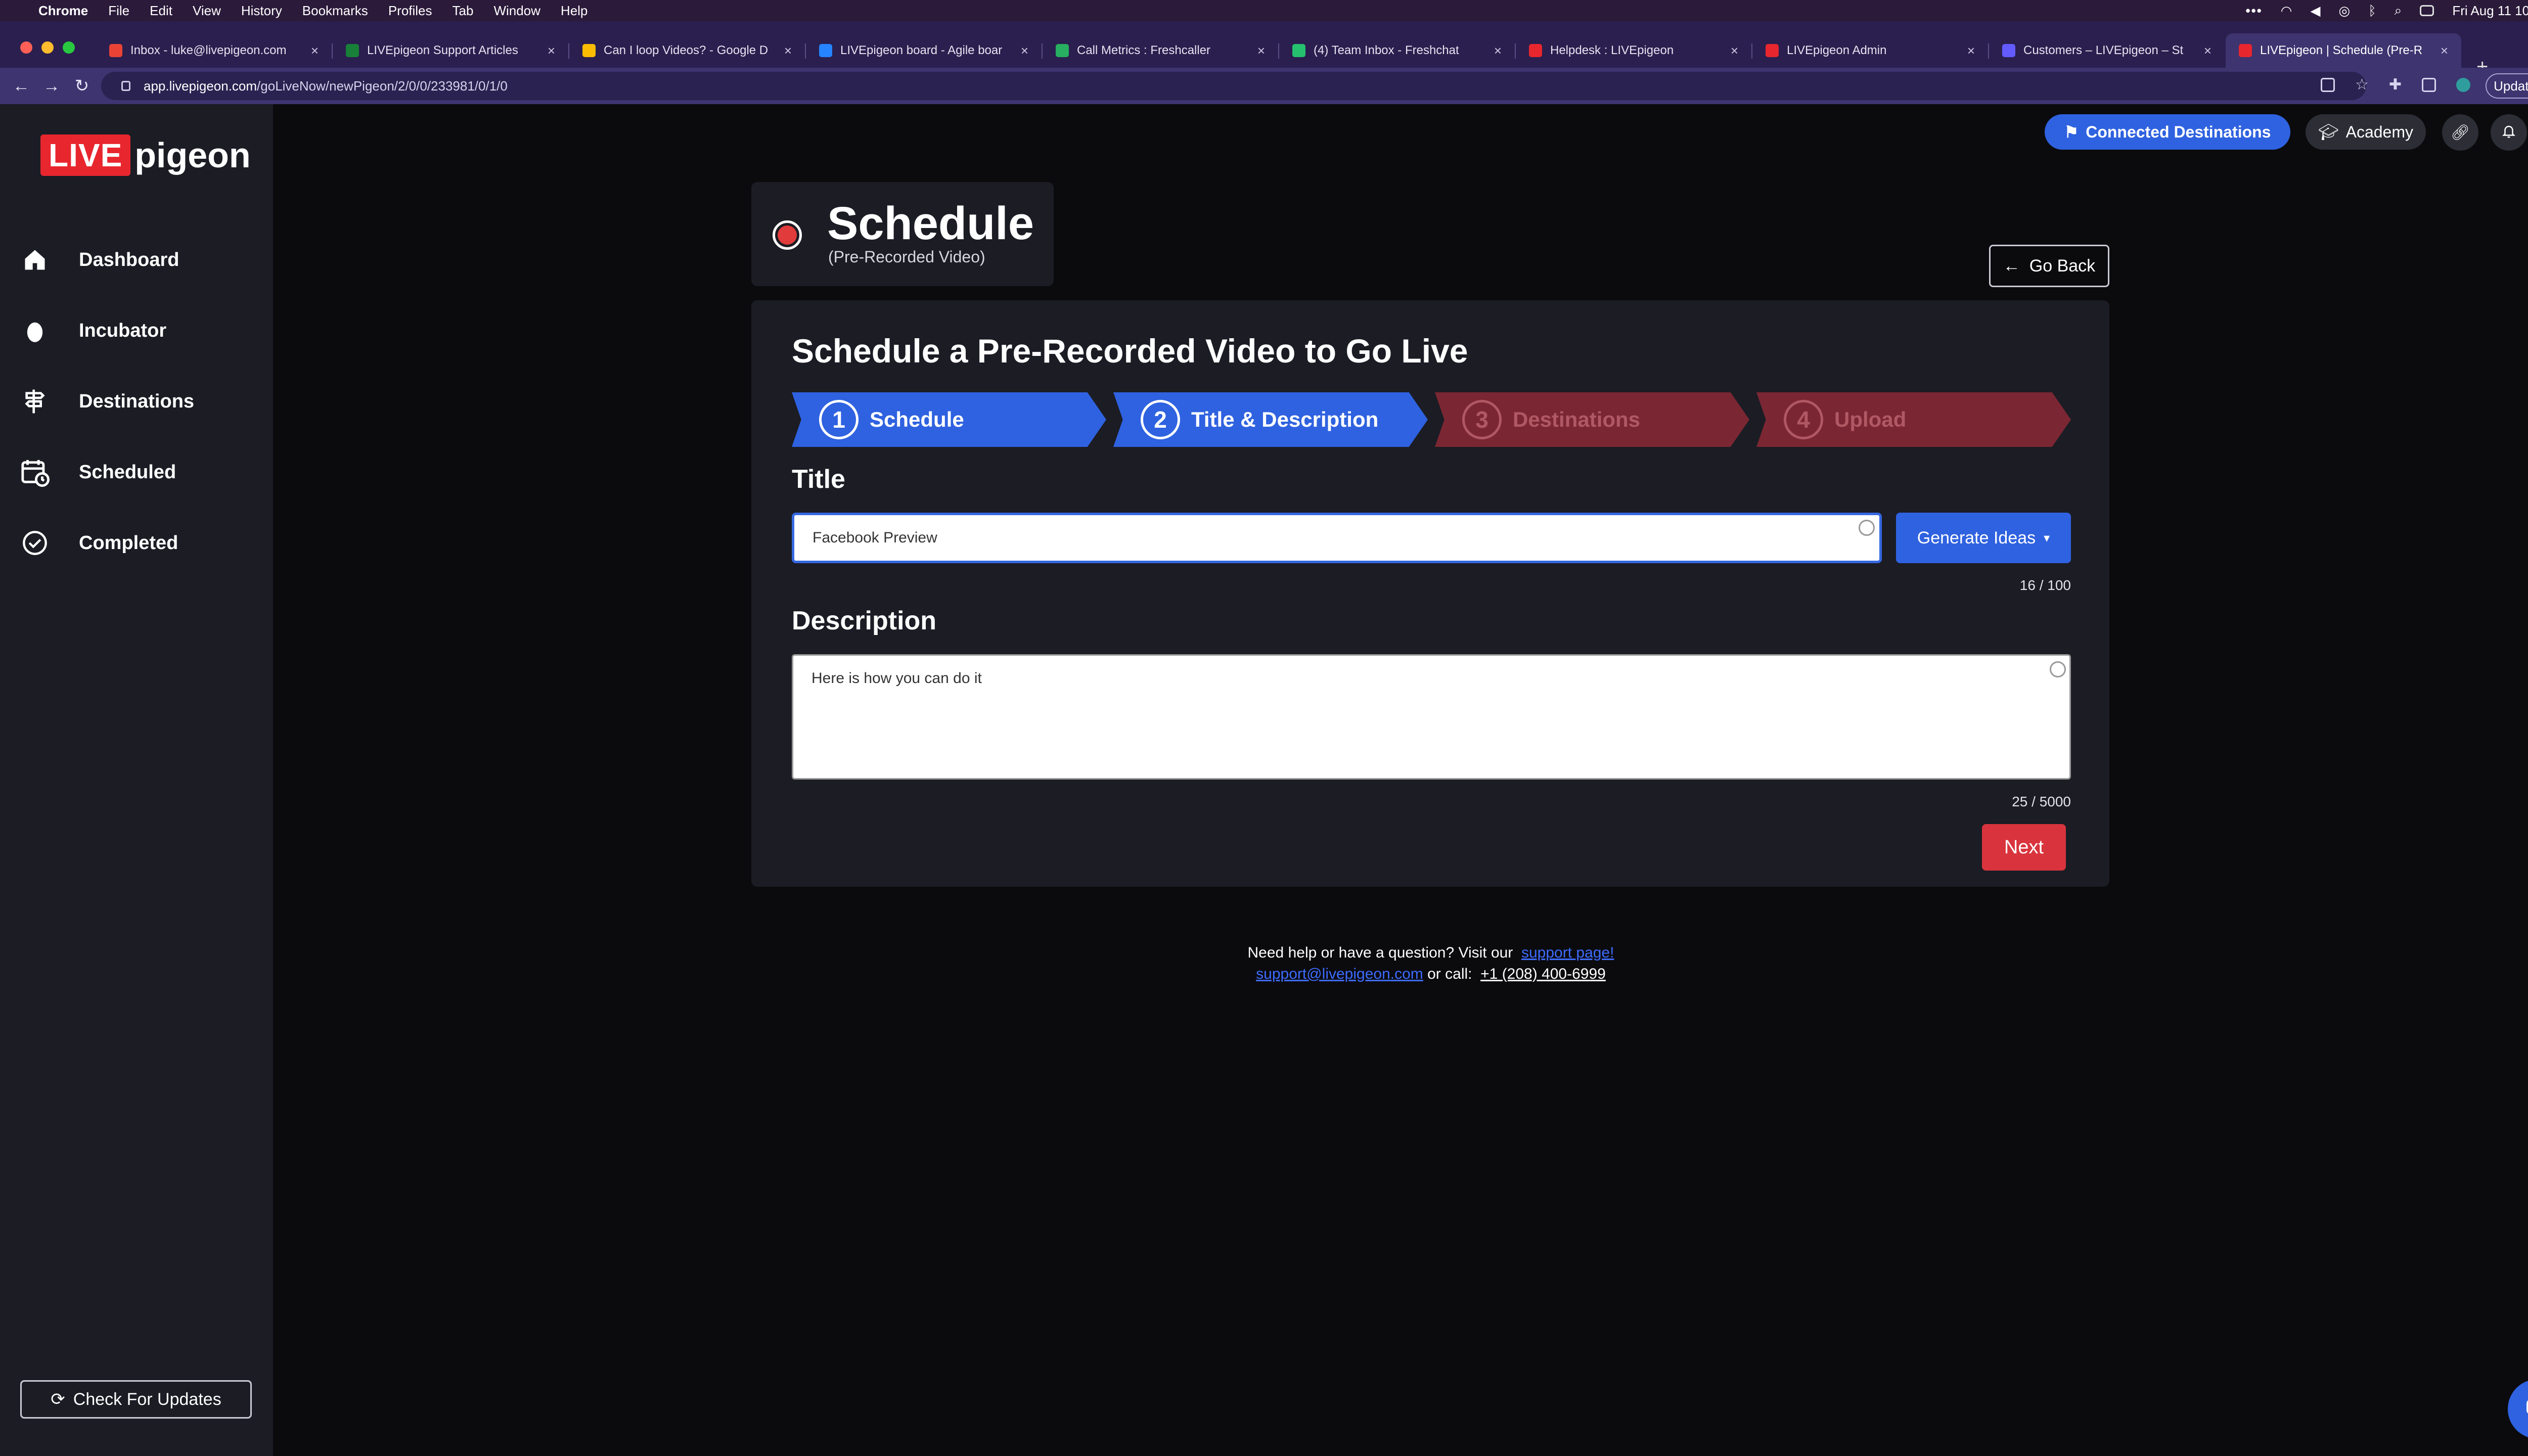 The image size is (2528, 1456). I want to click on airdrop-icon: ◎, so click(2344, 11).